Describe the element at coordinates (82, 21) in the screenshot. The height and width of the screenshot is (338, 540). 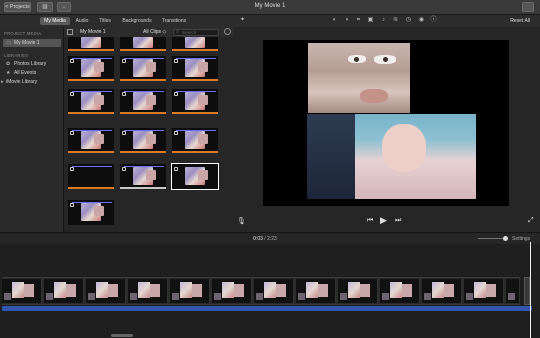
I see `tab-audio: Audio` at that location.